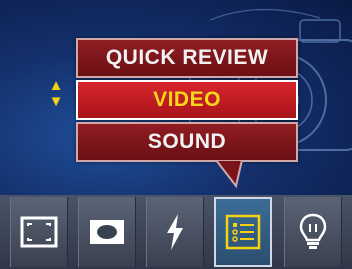 This screenshot has height=269, width=352. I want to click on menu-item-video: VIDEO, so click(187, 100).